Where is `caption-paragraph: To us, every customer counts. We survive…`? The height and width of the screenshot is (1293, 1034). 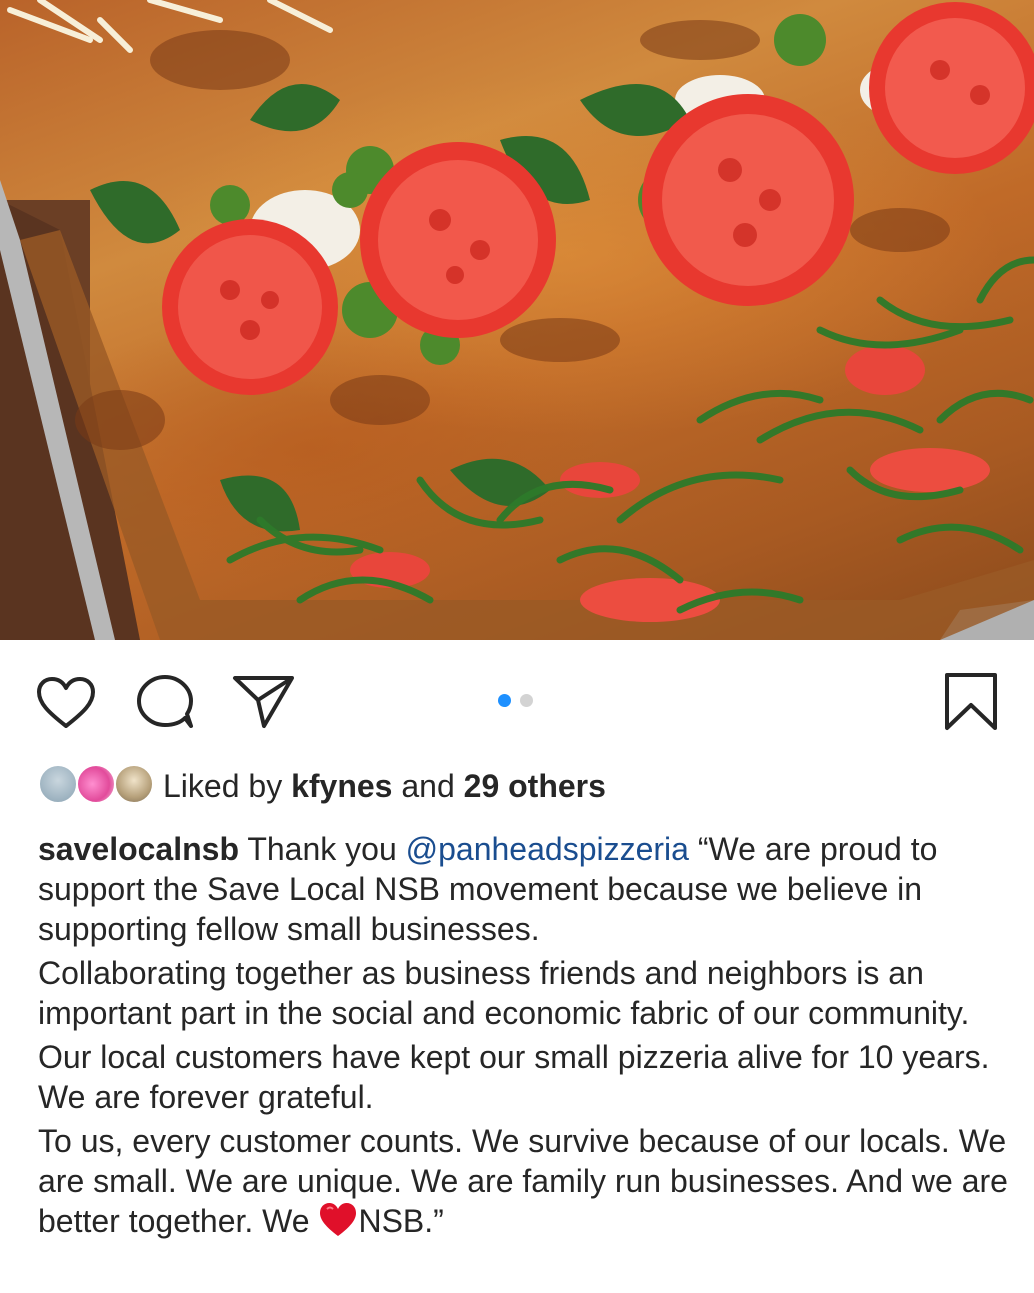 caption-paragraph: To us, every customer counts. We survive… is located at coordinates (525, 1181).